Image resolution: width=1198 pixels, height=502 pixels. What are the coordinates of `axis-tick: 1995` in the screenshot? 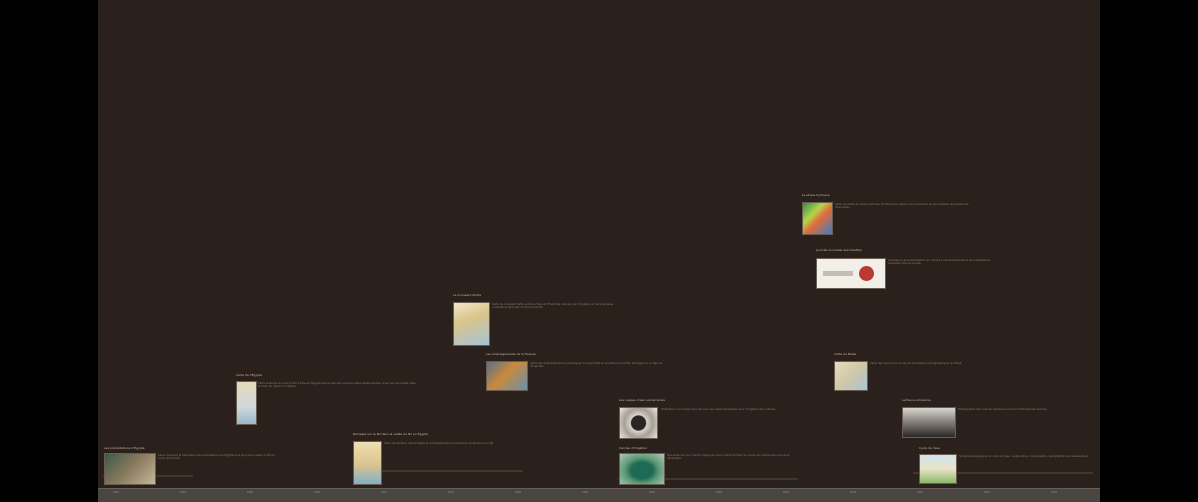 It's located at (719, 492).